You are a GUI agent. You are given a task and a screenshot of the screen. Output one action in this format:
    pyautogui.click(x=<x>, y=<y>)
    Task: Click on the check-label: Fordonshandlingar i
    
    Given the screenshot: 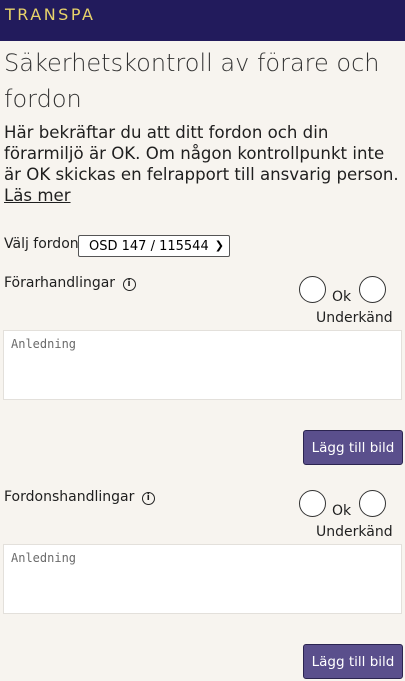 What is the action you would take?
    pyautogui.click(x=79, y=497)
    